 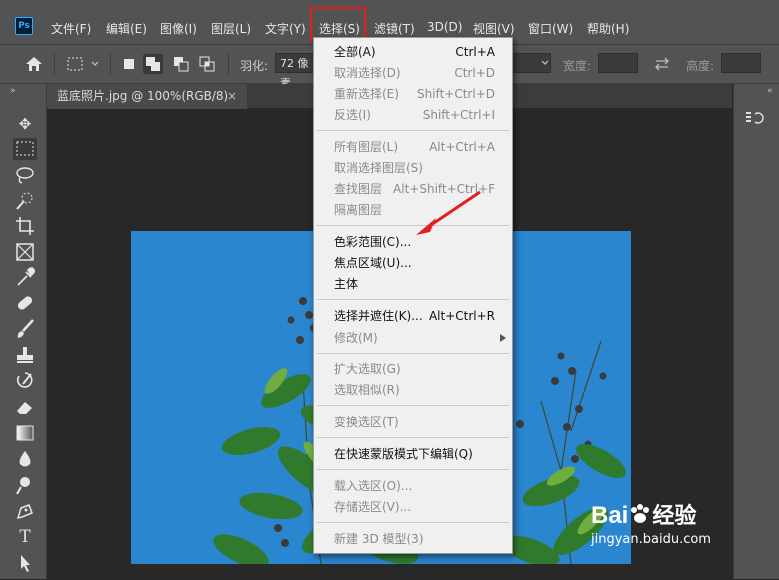 What do you see at coordinates (610, 515) in the screenshot?
I see `watermark-brand: Bai` at bounding box center [610, 515].